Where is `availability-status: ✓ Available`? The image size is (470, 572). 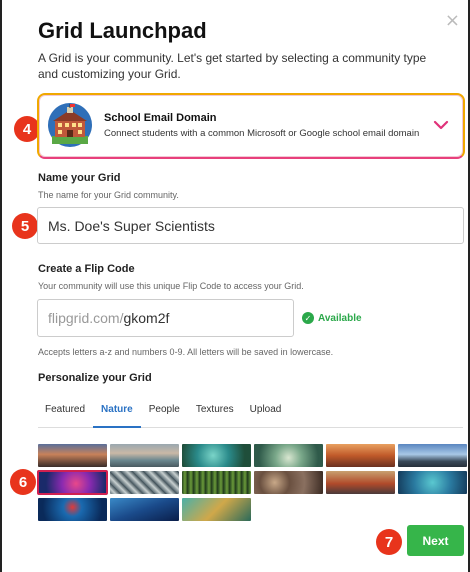 availability-status: ✓ Available is located at coordinates (332, 318).